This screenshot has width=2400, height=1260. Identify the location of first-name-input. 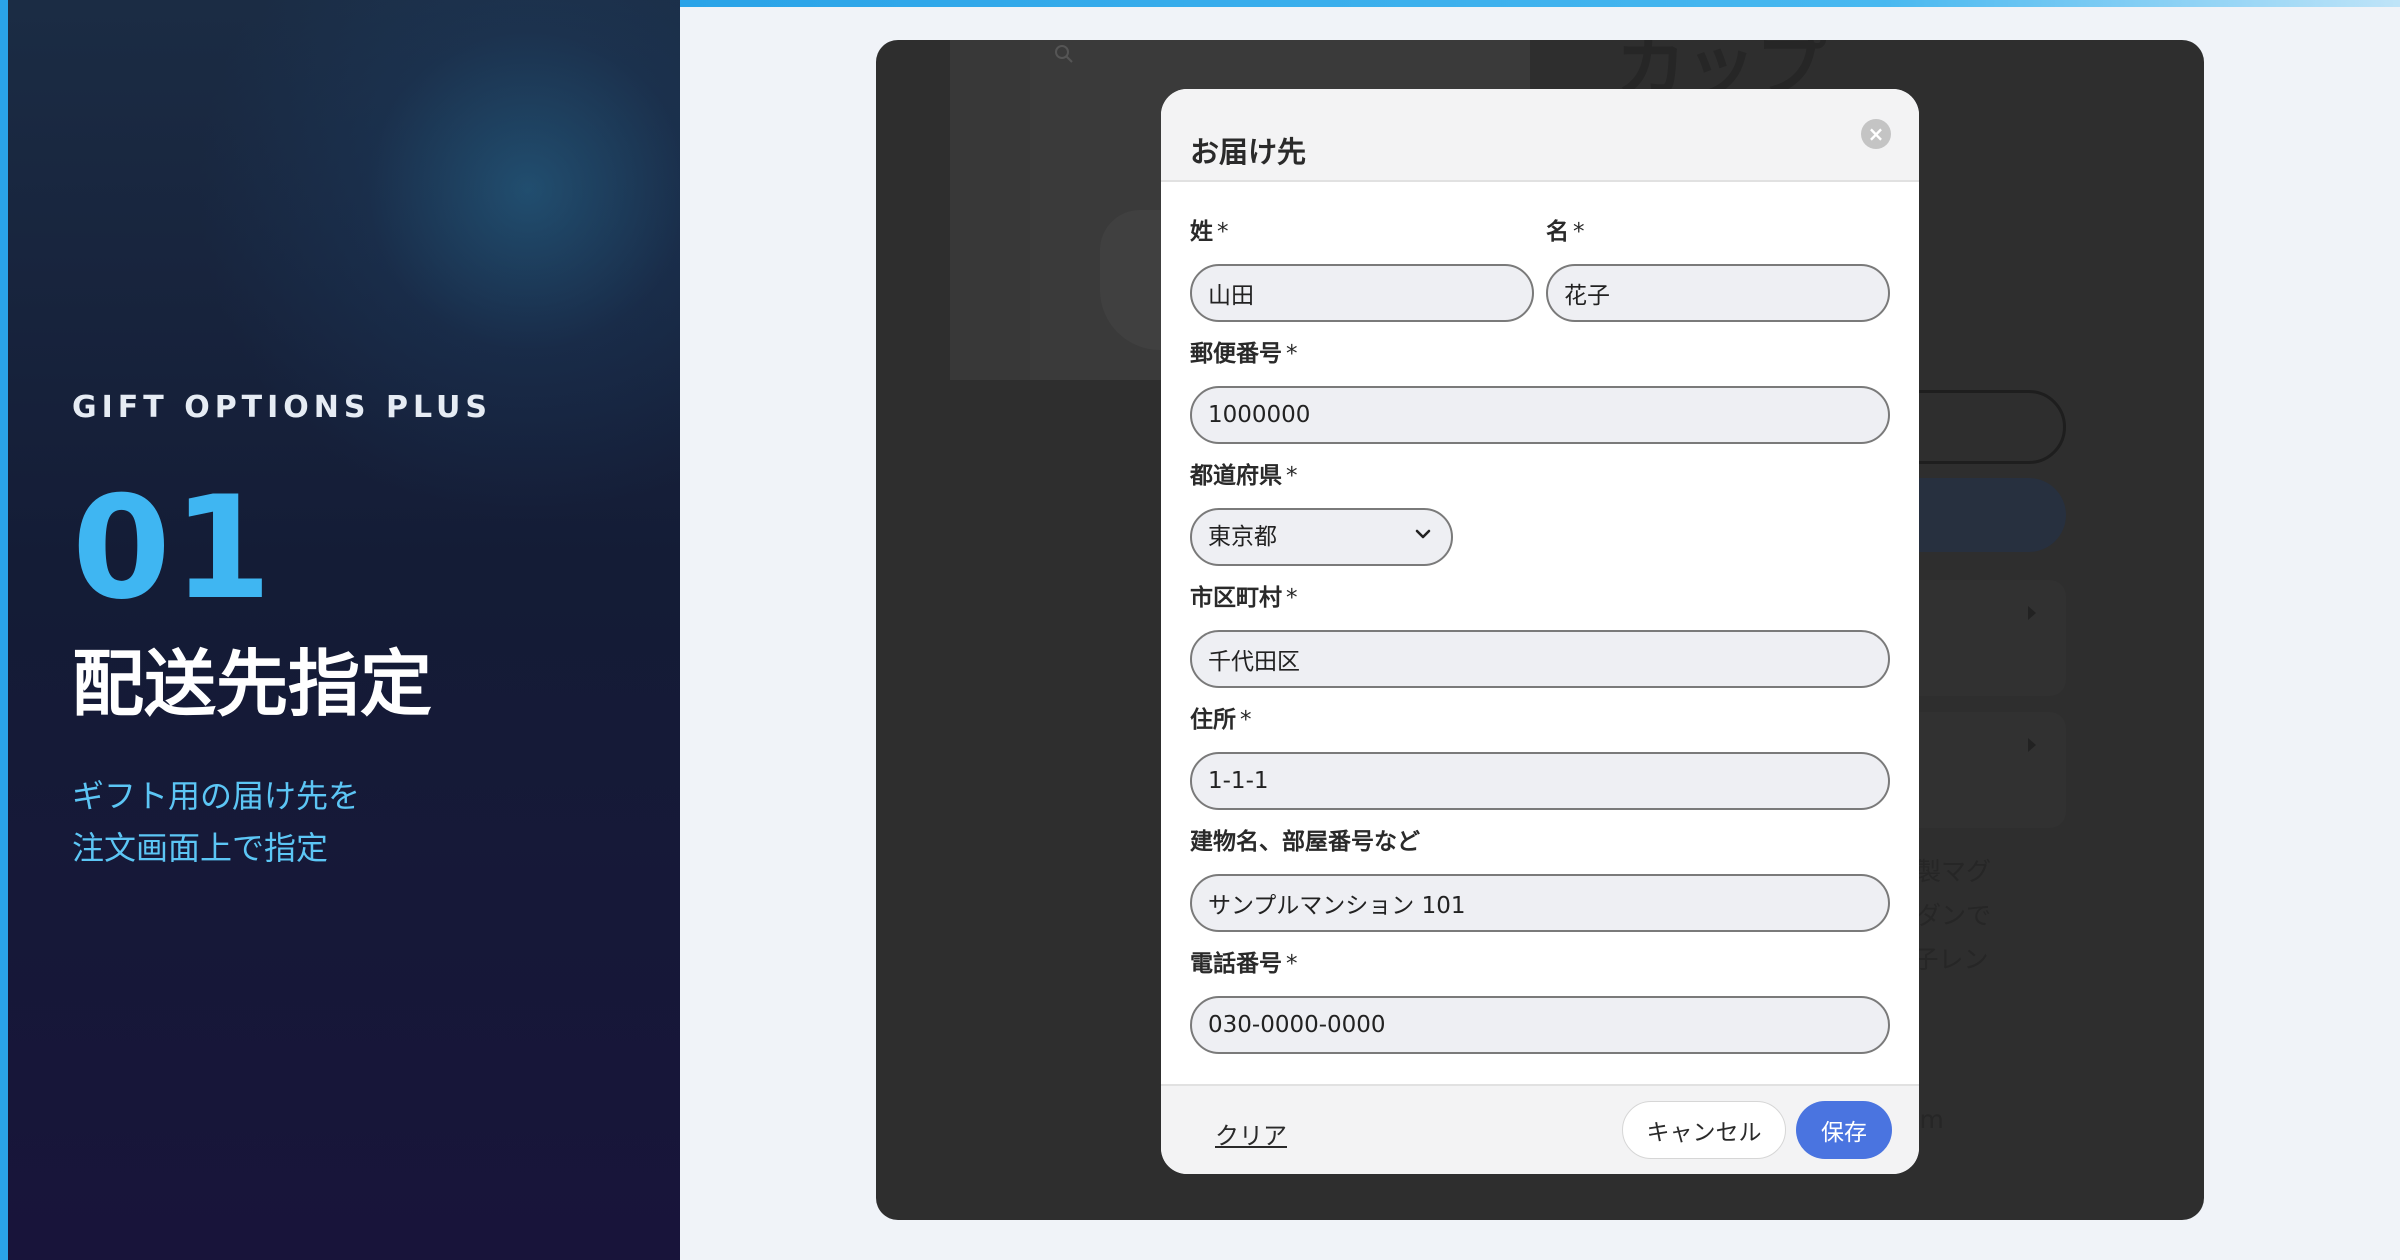
(1718, 293).